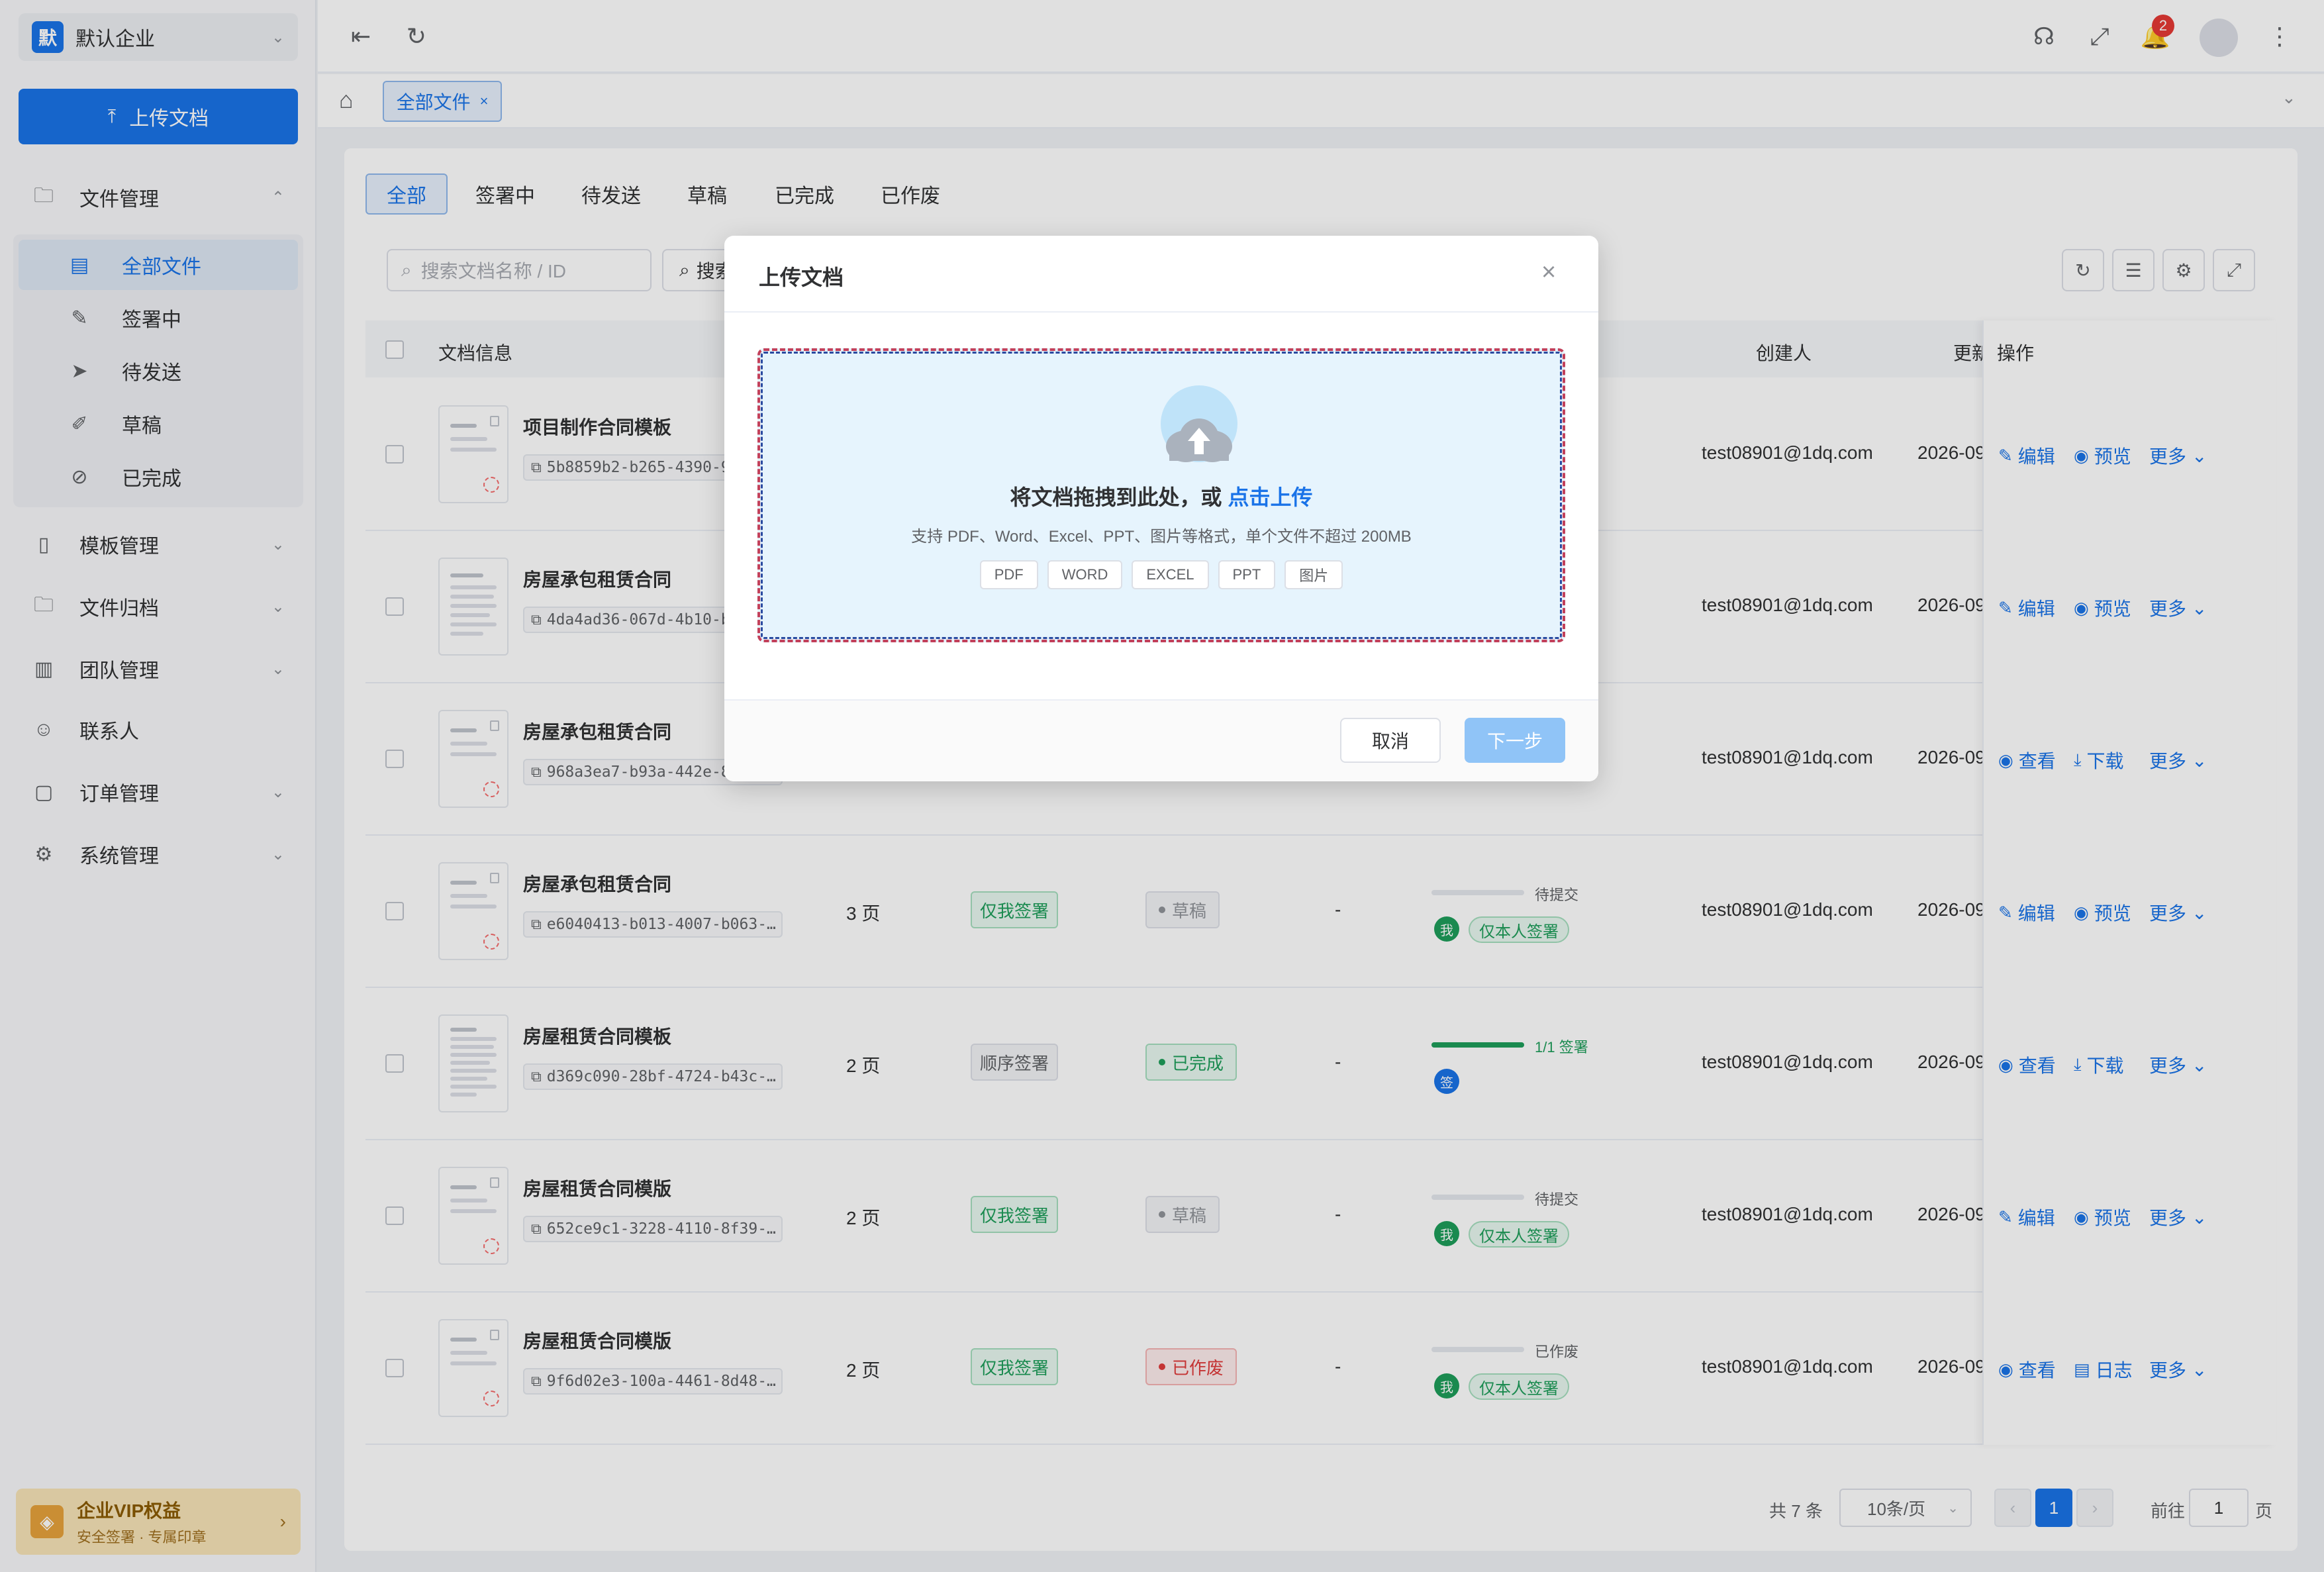 The image size is (2324, 1572). I want to click on format-tag: WORD, so click(1085, 574).